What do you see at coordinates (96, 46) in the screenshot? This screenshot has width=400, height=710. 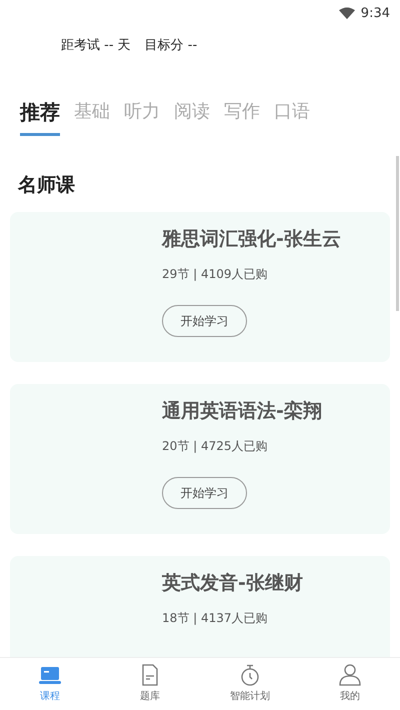 I see `exam-countdown: 距考试 -- 天` at bounding box center [96, 46].